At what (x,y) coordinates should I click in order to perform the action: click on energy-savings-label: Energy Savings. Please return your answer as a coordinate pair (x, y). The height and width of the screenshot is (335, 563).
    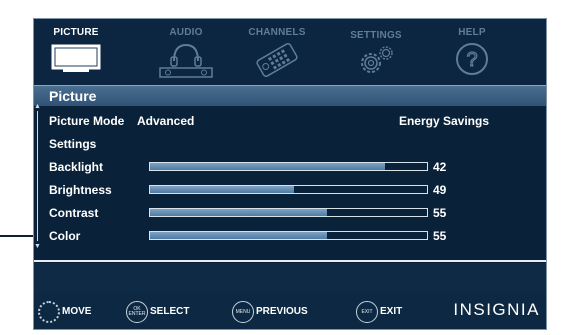
    Looking at the image, I should click on (443, 121).